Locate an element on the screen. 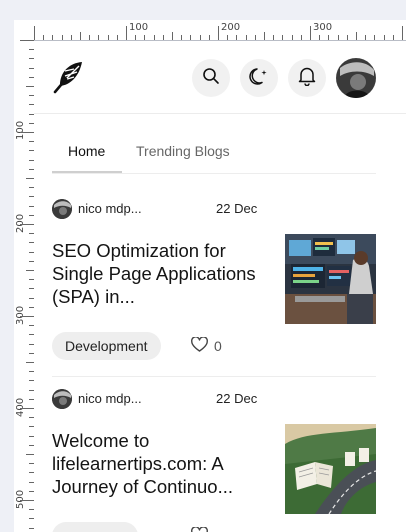 This screenshot has height=532, width=406. active-tab-indicator is located at coordinates (87, 172).